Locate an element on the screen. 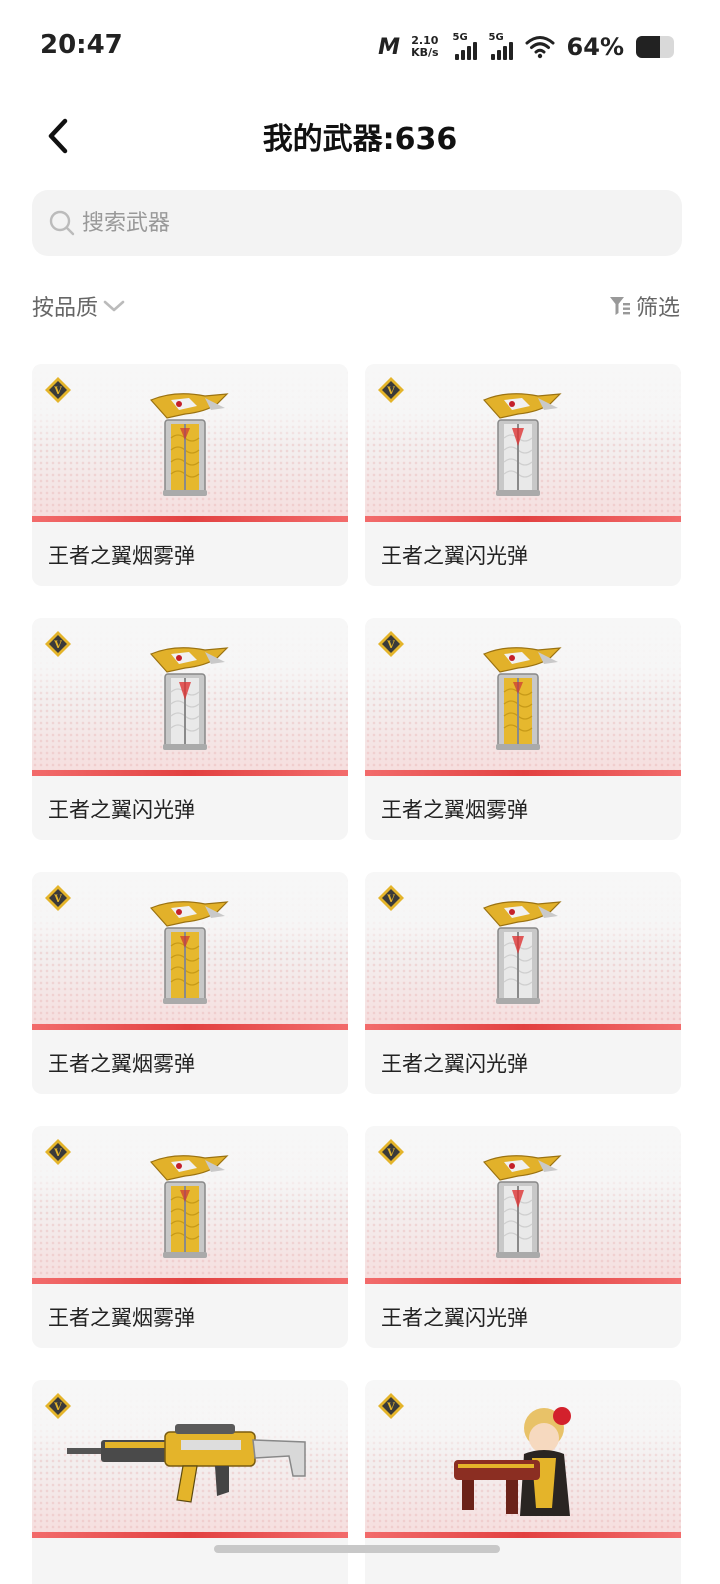 Image resolution: width=720 pixels, height=1584 pixels. network-speed: 2.10 KB/s is located at coordinates (424, 47).